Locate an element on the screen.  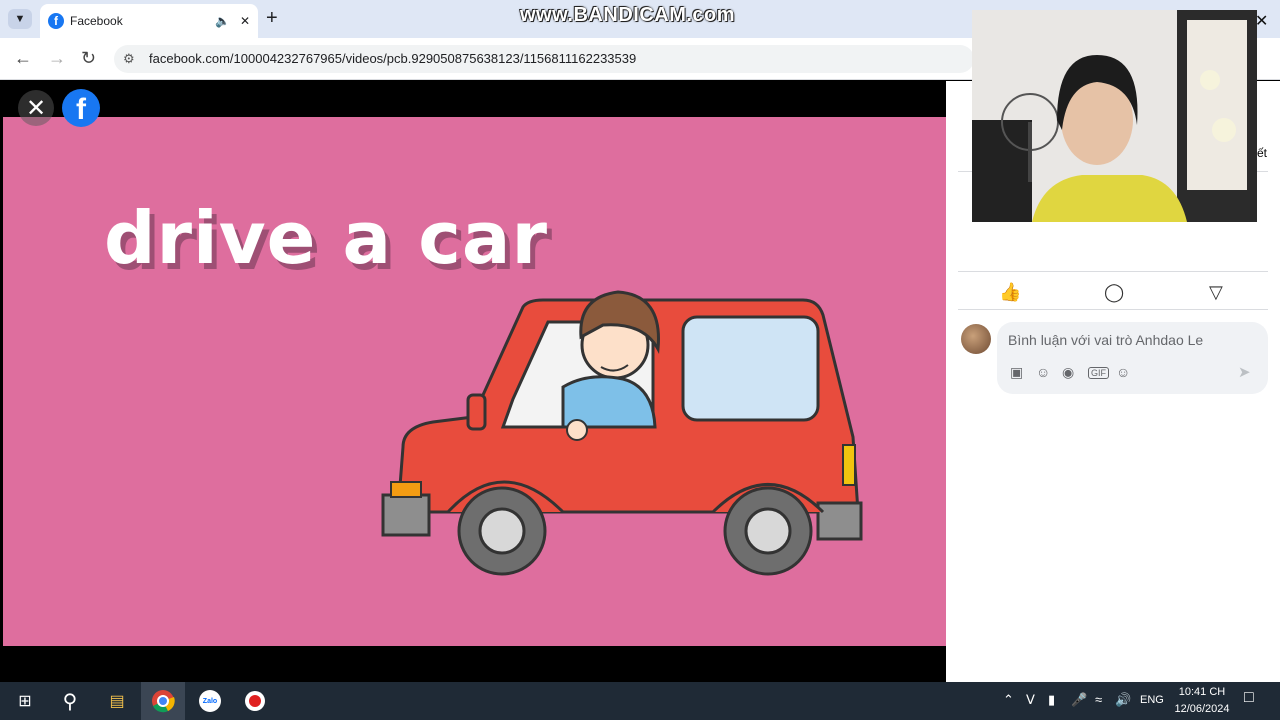
webcam-overlay is located at coordinates (1114, 116).